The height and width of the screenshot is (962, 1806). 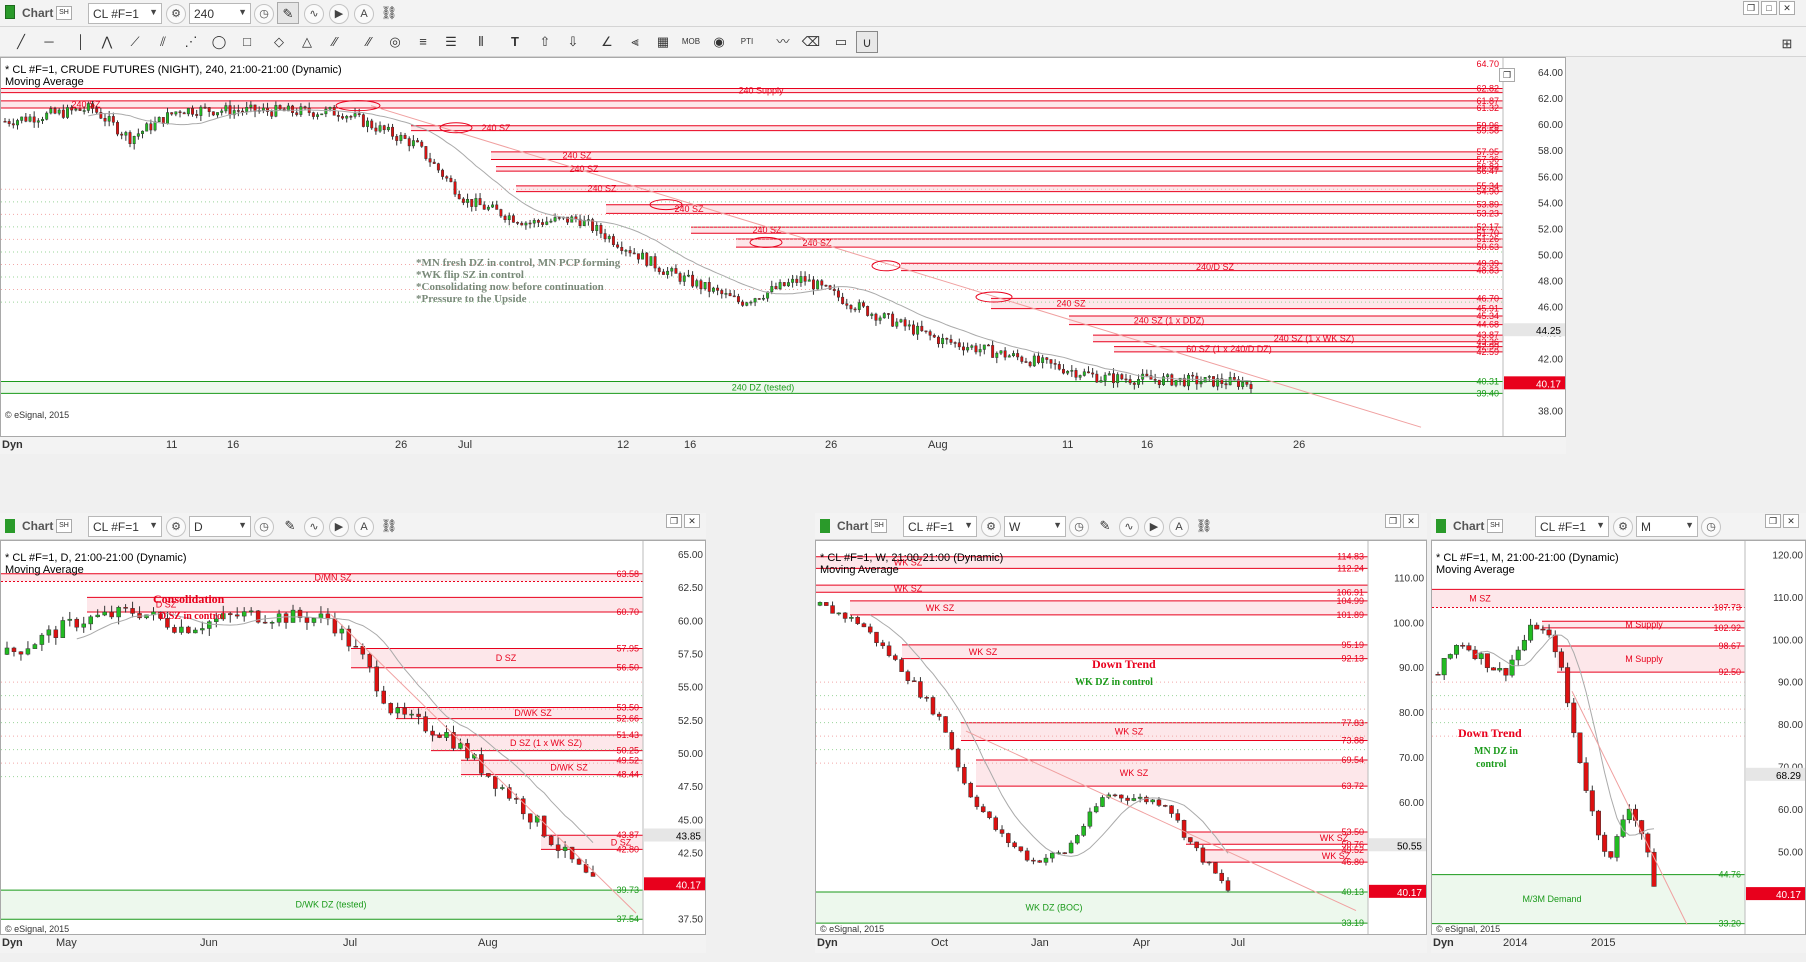 I want to click on ellipse-tool-icon: ◯, so click(x=219, y=42).